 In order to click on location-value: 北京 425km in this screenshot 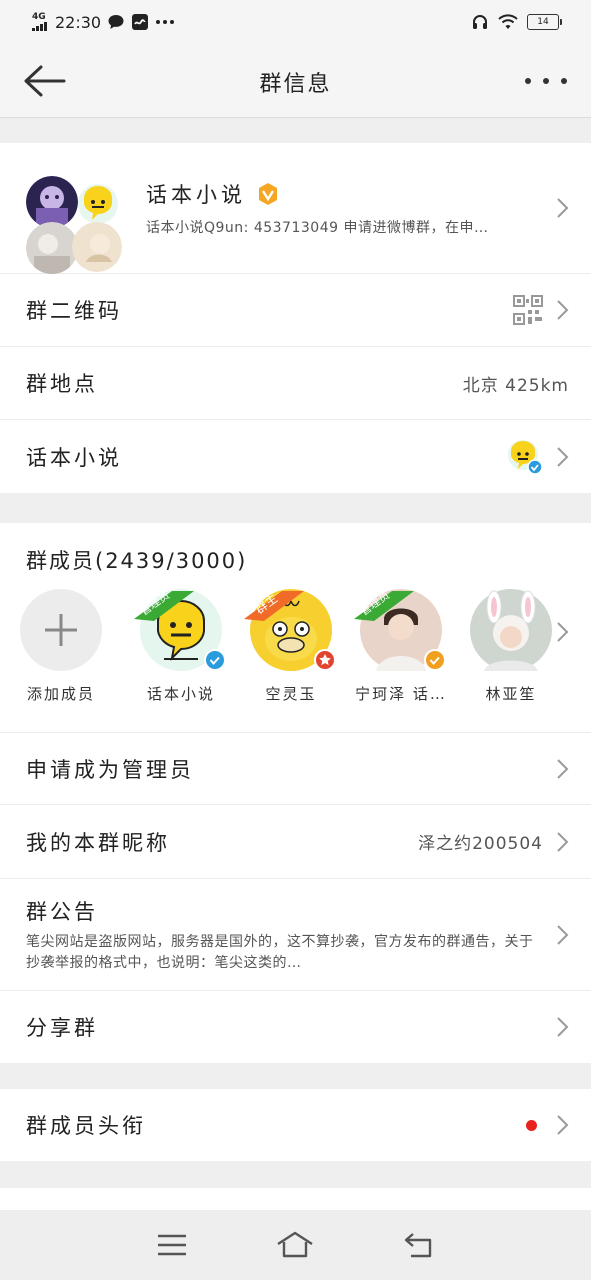, I will do `click(515, 385)`.